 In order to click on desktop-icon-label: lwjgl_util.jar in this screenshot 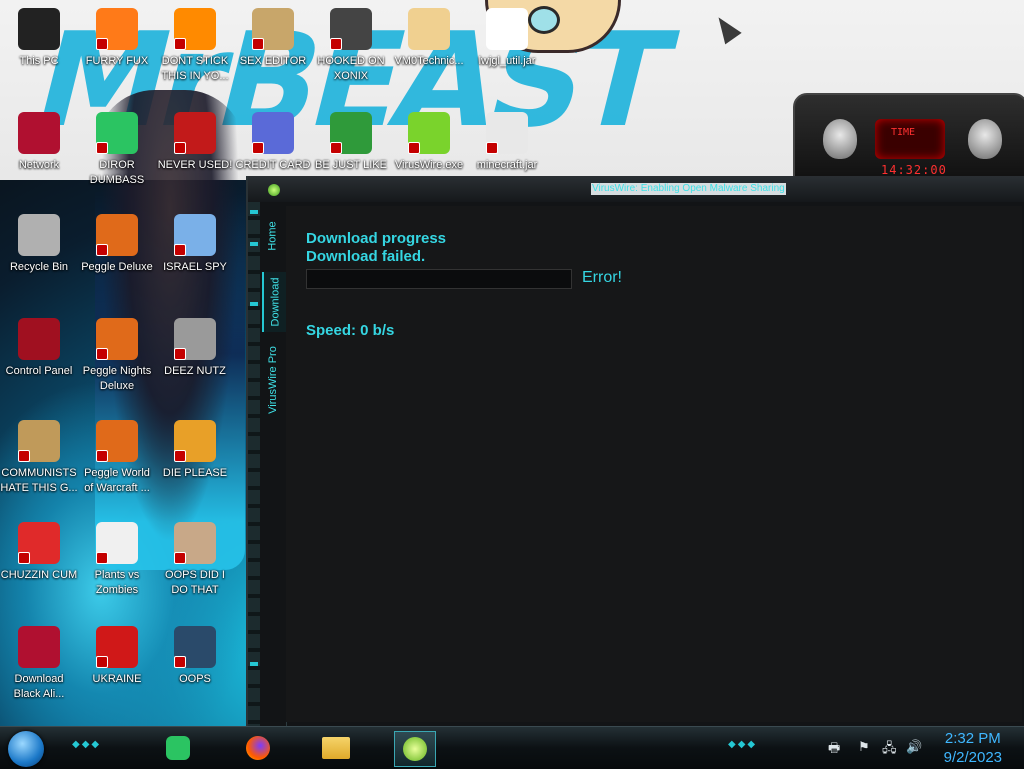, I will do `click(507, 61)`.